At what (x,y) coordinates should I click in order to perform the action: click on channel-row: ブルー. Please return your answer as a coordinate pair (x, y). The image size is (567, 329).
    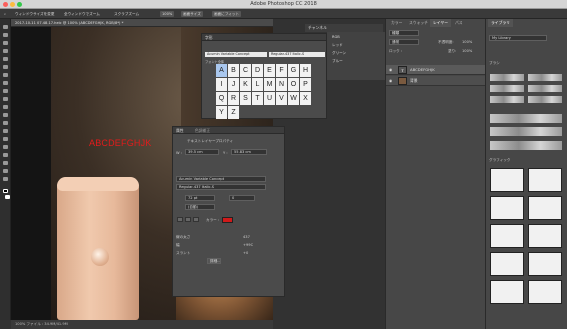
    Looking at the image, I should click on (357, 61).